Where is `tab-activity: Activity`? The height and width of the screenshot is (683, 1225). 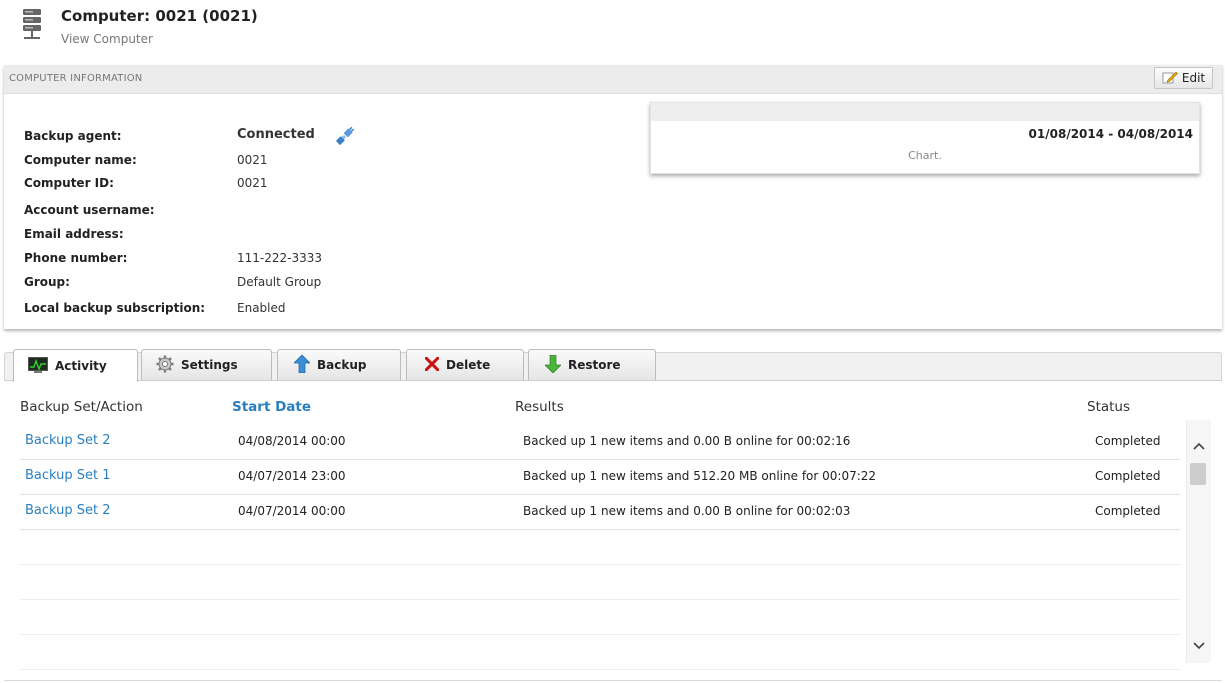 tab-activity: Activity is located at coordinates (75, 365).